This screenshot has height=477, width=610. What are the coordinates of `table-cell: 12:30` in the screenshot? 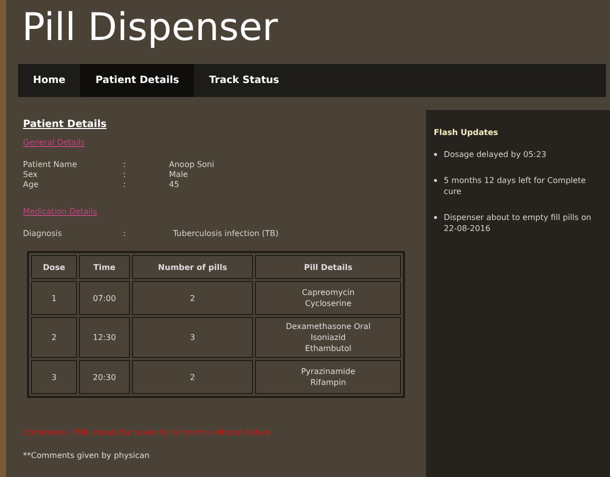 It's located at (104, 337).